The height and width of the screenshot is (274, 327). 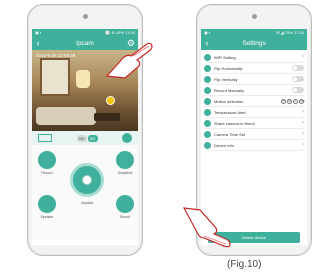 I want to click on quality-switch: HD SD, so click(x=87, y=138).